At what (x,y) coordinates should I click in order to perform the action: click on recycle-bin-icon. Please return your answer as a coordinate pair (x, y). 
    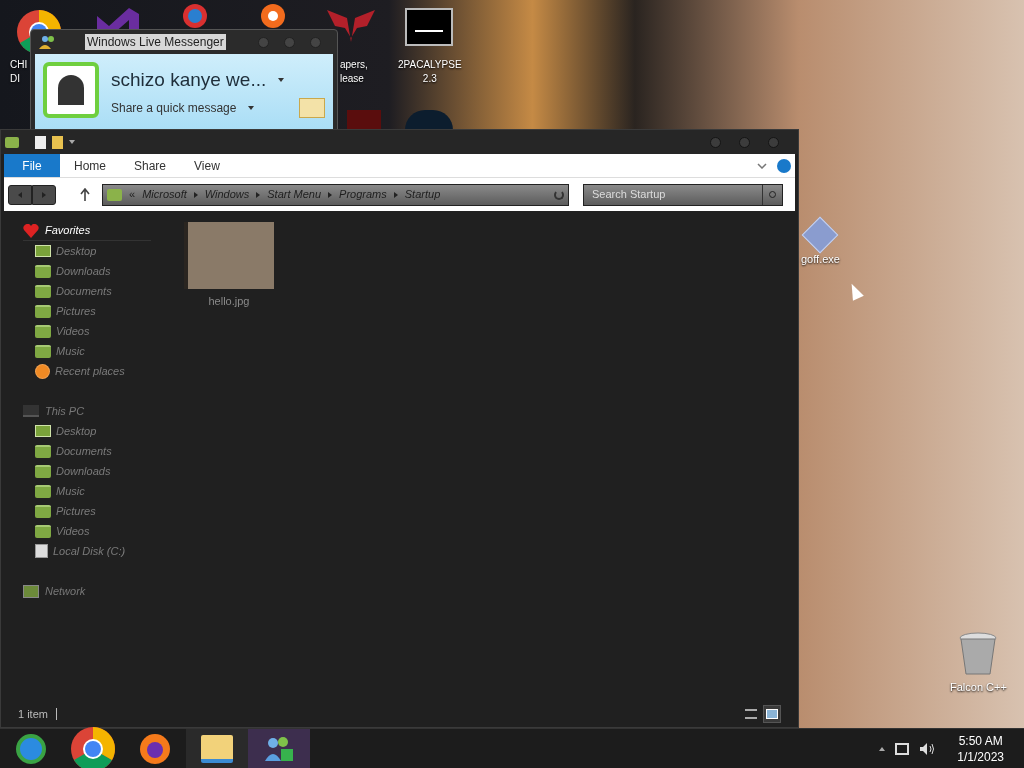
    Looking at the image, I should click on (978, 654).